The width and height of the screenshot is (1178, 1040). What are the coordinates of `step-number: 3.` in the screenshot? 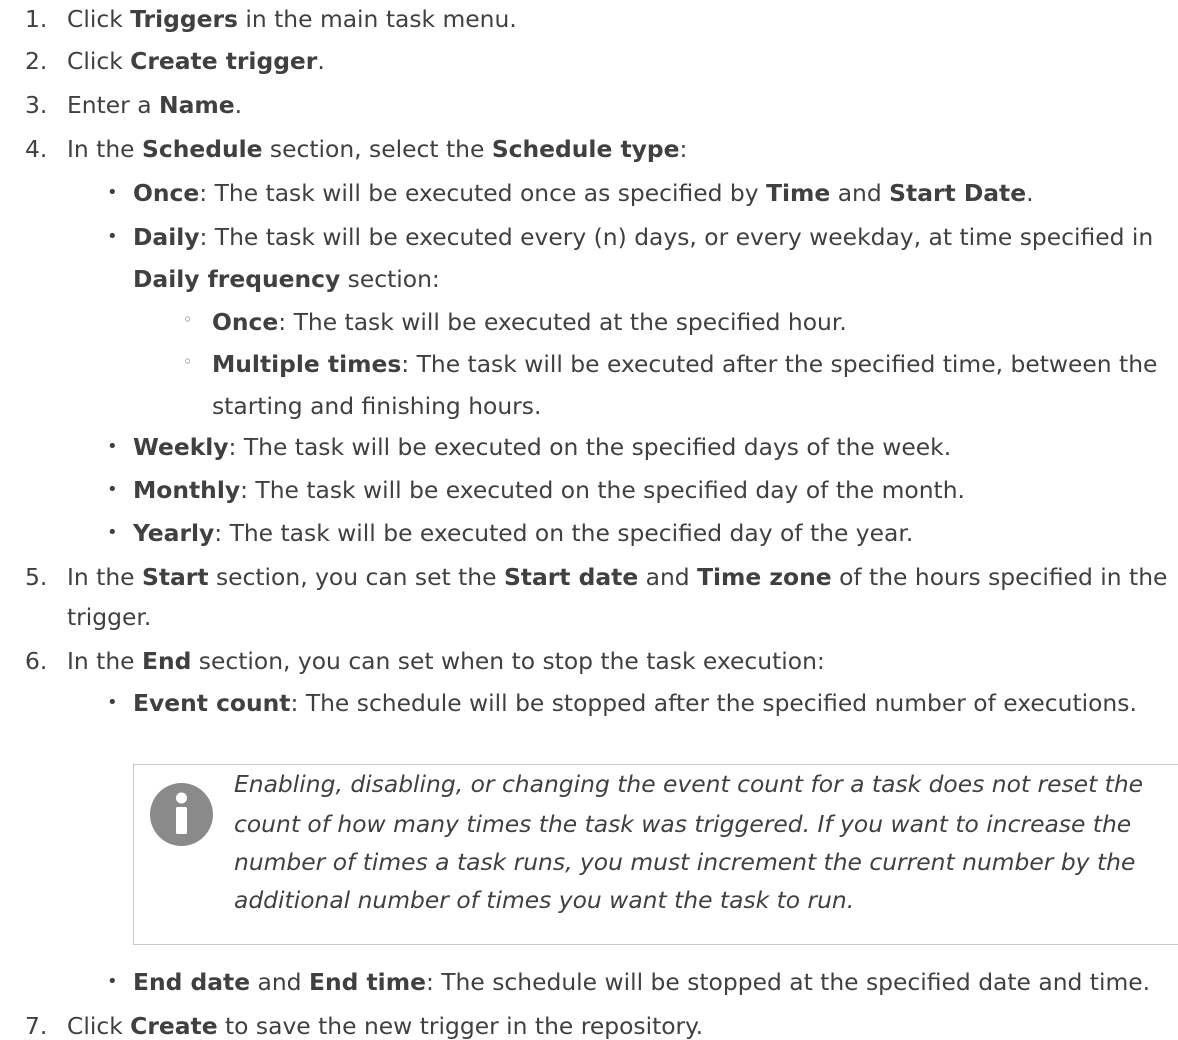 It's located at (36, 105).